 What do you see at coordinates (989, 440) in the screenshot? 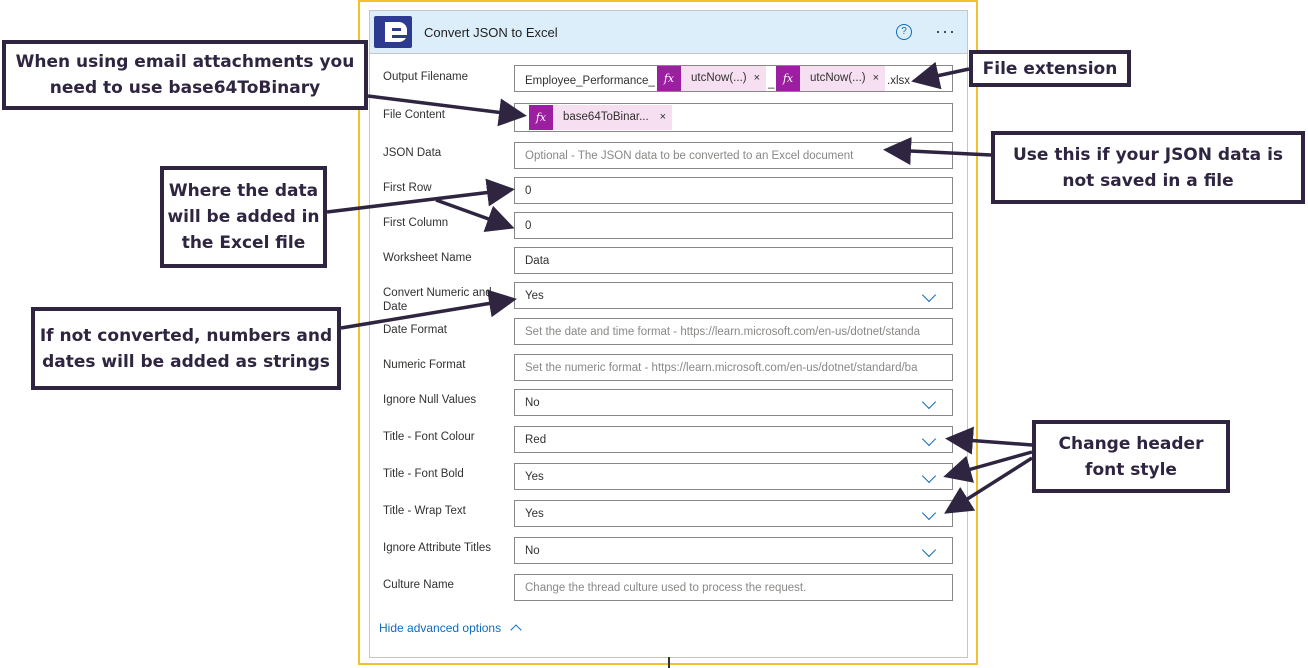
I see `arrow-to-font-colour` at bounding box center [989, 440].